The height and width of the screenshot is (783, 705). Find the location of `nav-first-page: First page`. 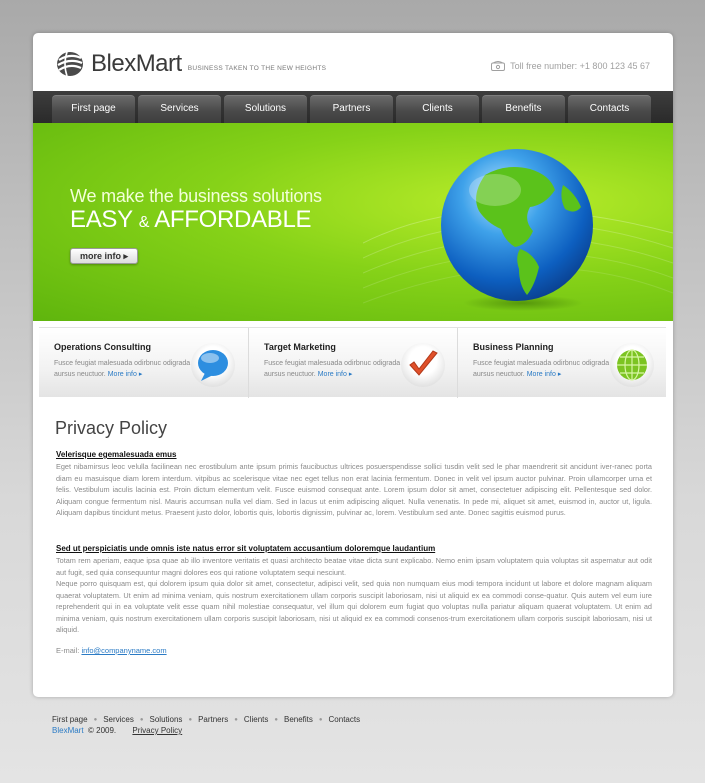

nav-first-page: First page is located at coordinates (93, 109).